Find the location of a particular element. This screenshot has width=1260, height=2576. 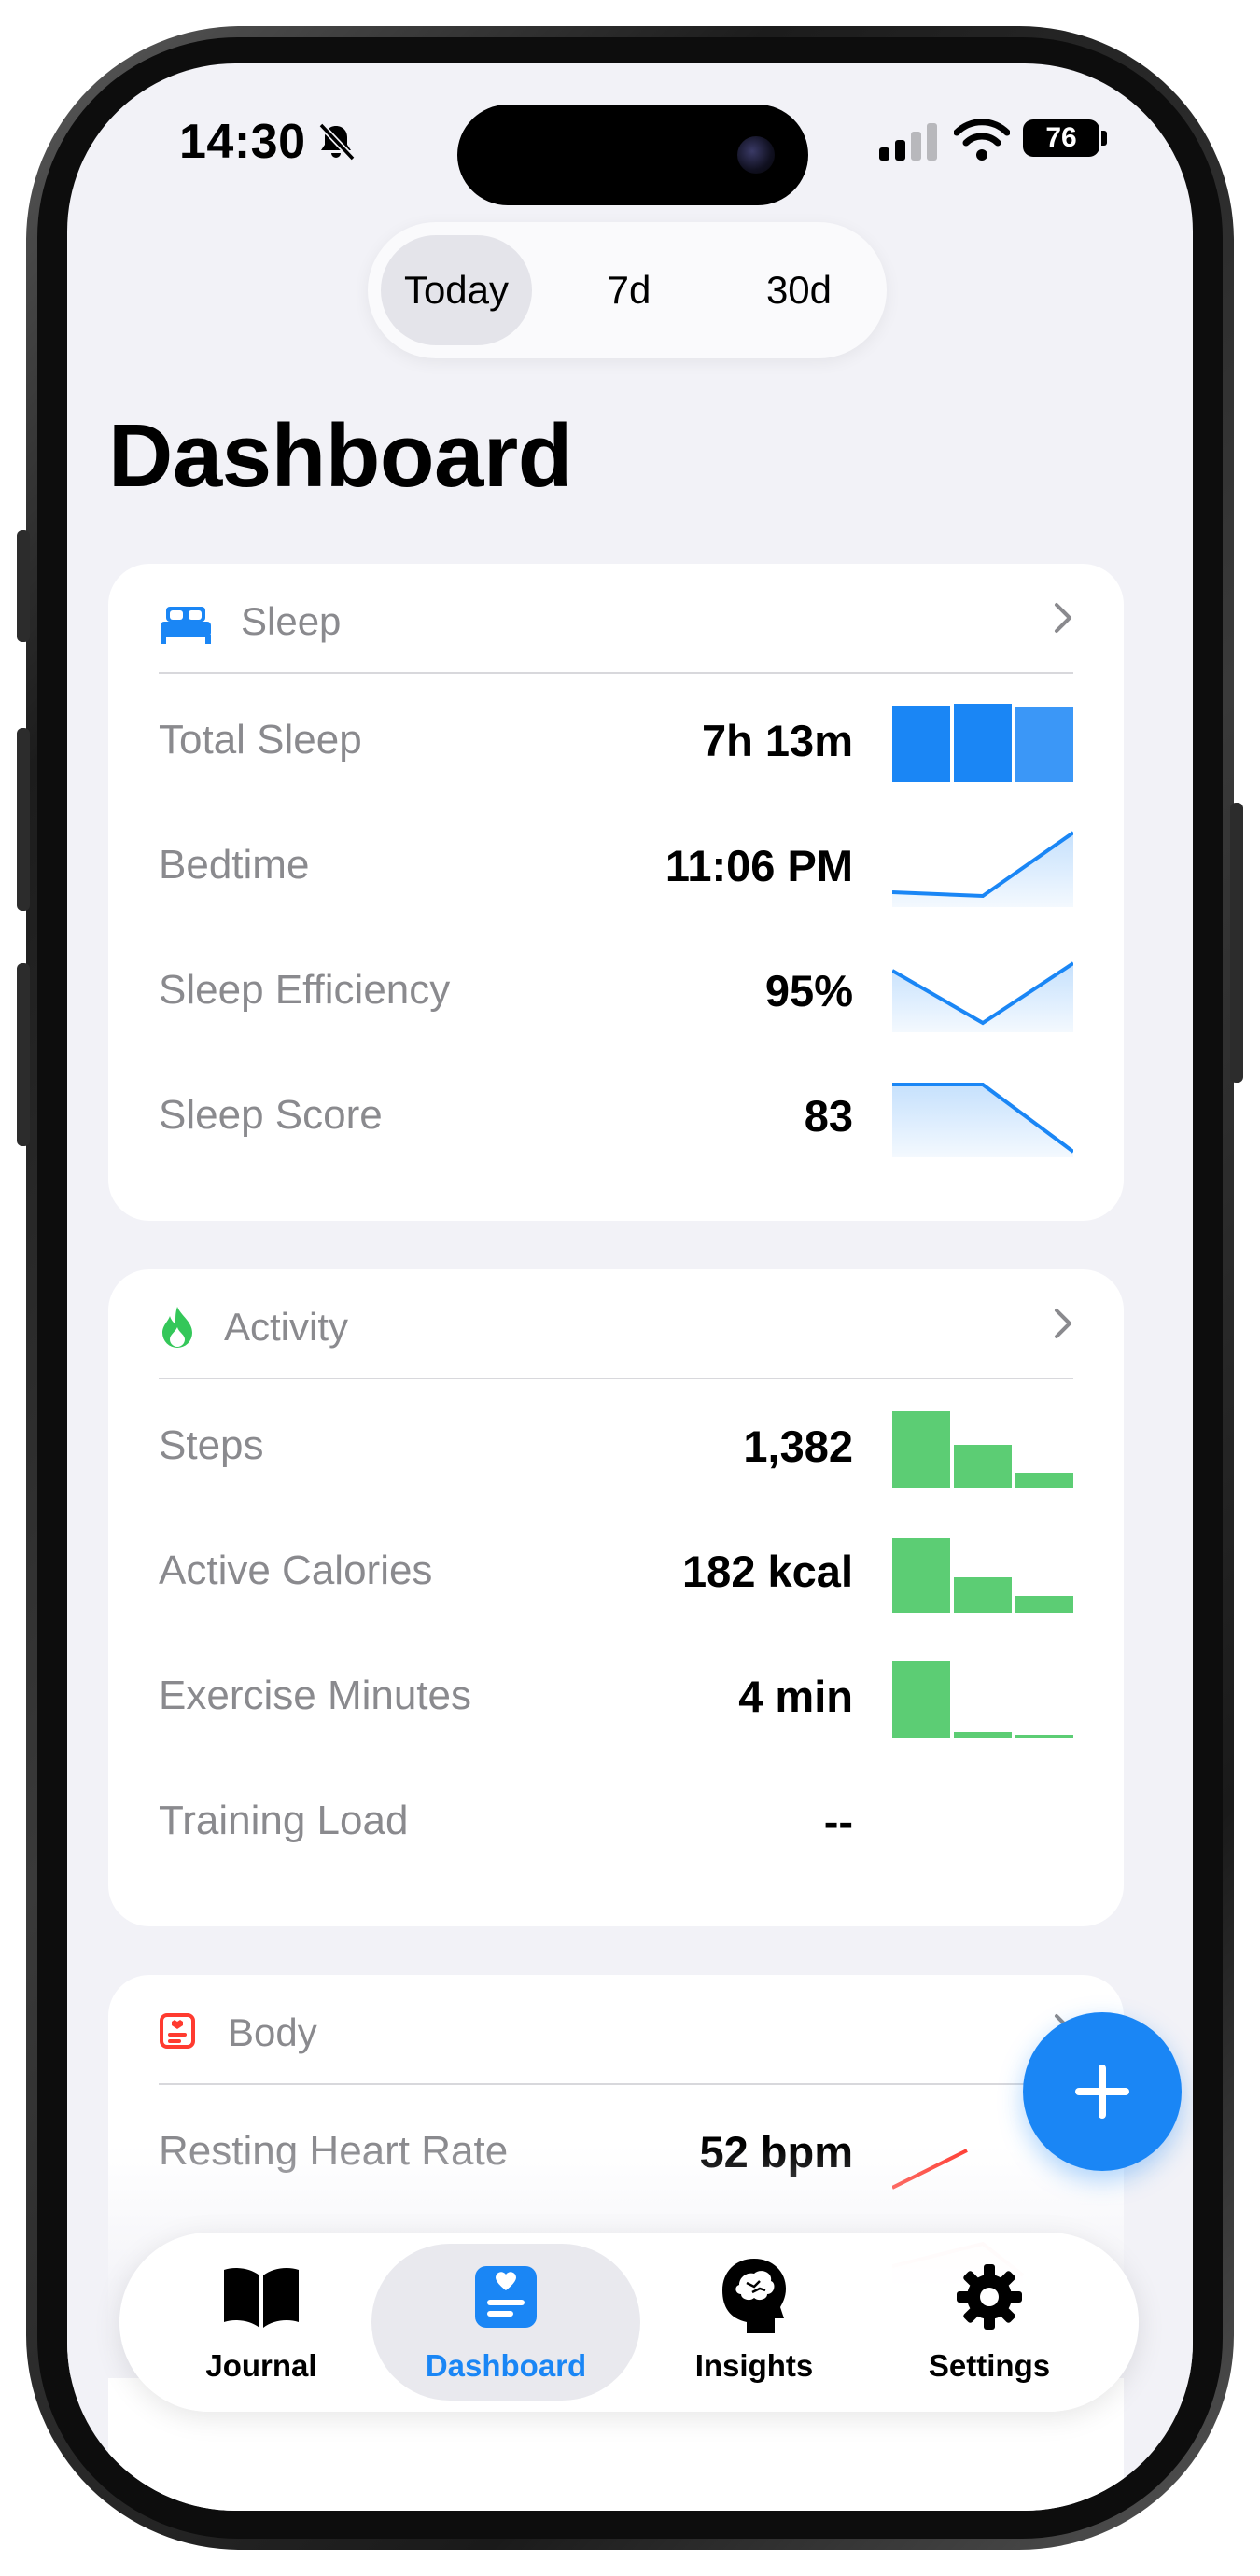

battery-level: 76 is located at coordinates (1061, 137).